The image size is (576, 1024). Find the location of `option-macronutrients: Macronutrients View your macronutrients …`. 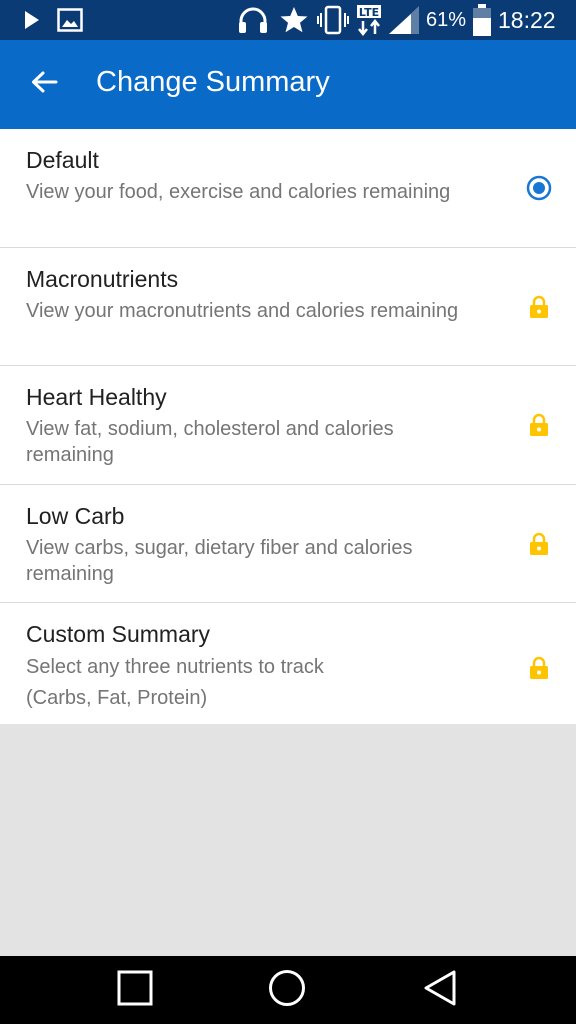

option-macronutrients: Macronutrients View your macronutrients … is located at coordinates (288, 307).